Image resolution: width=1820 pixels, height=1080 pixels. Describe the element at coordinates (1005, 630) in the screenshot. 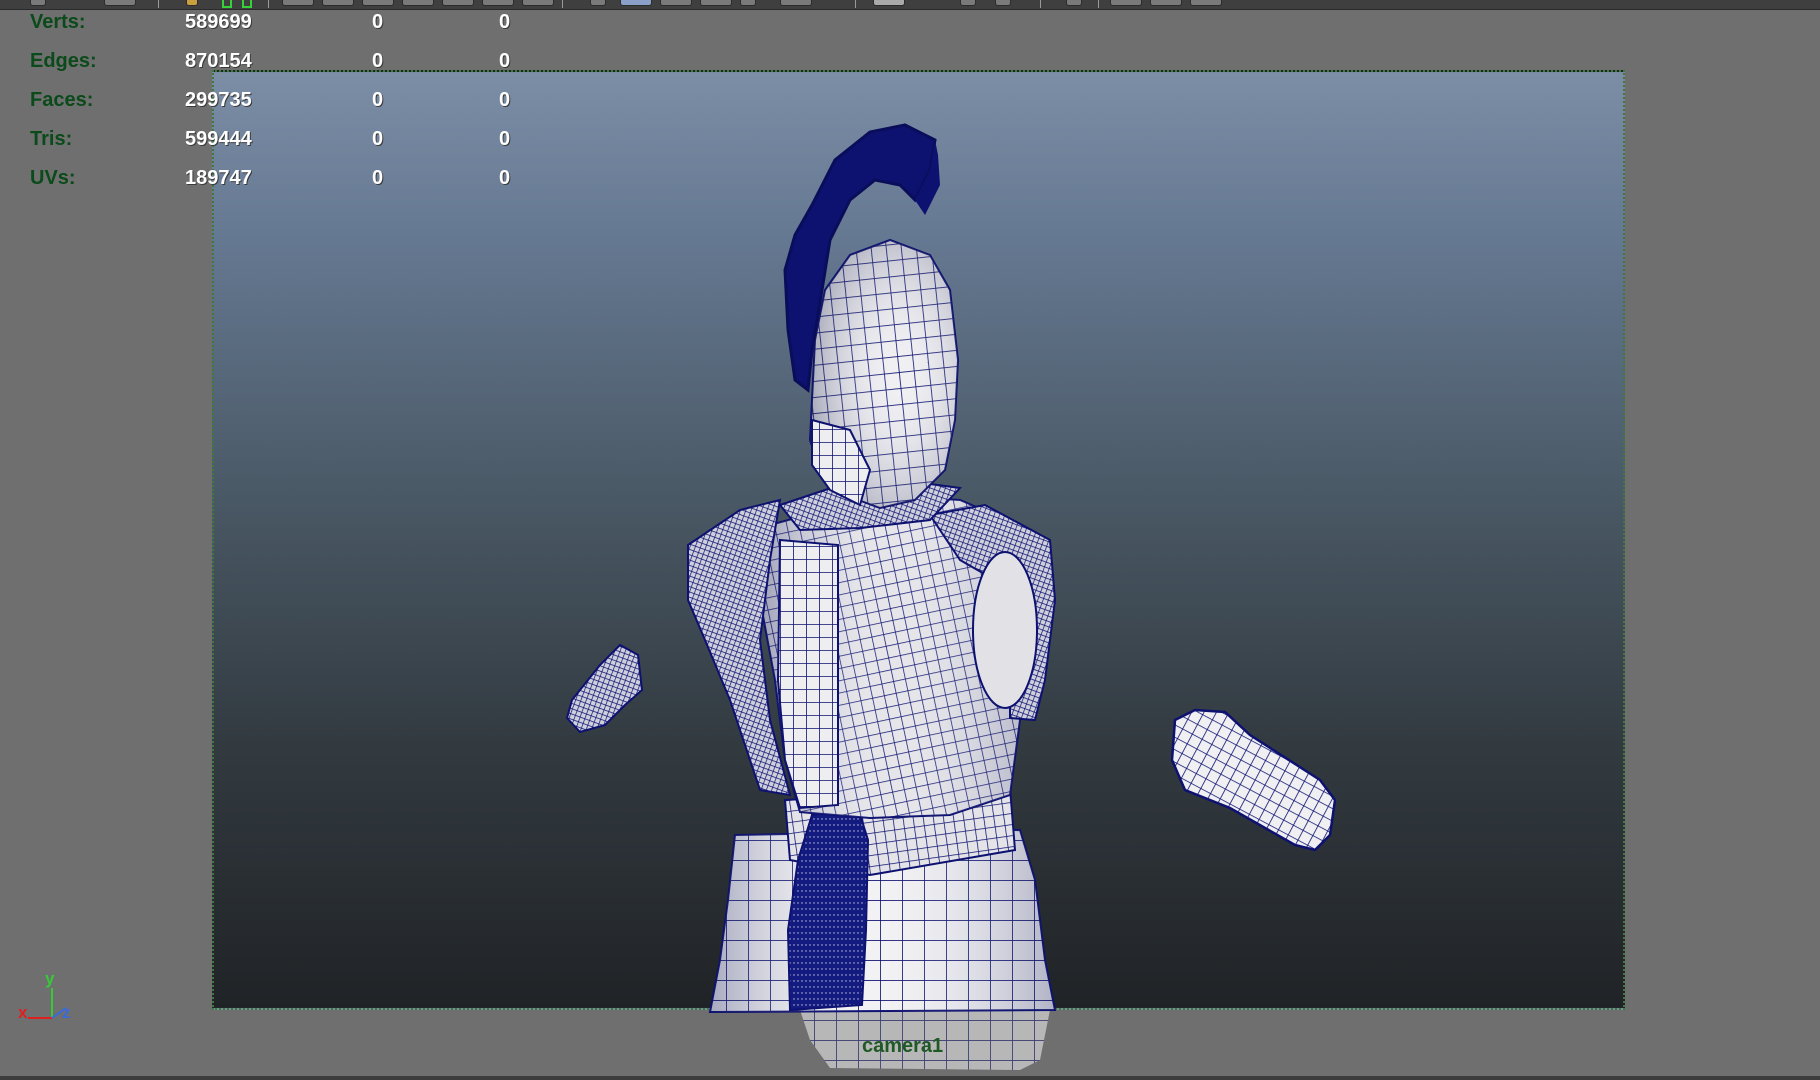

I see `right-arm-opening` at that location.